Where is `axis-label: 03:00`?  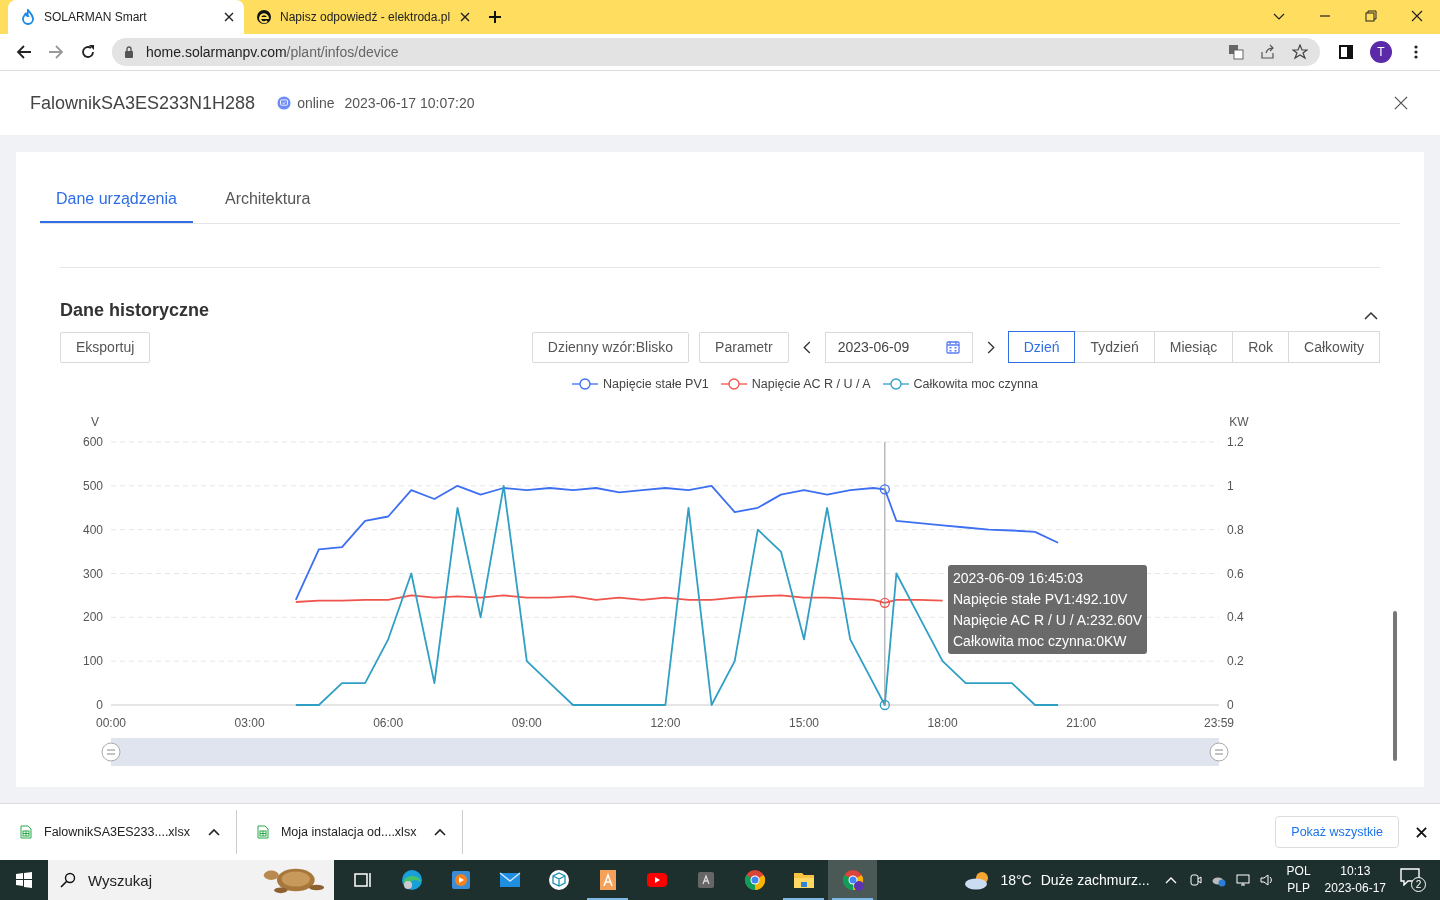 axis-label: 03:00 is located at coordinates (249, 723).